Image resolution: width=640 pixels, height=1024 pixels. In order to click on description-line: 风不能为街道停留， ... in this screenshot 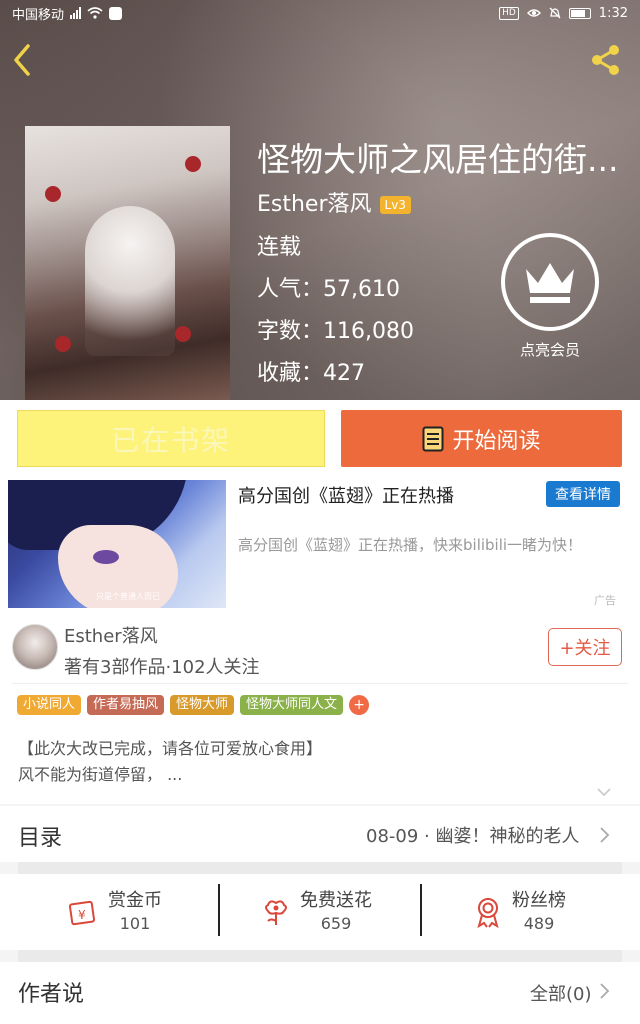, I will do `click(100, 774)`.